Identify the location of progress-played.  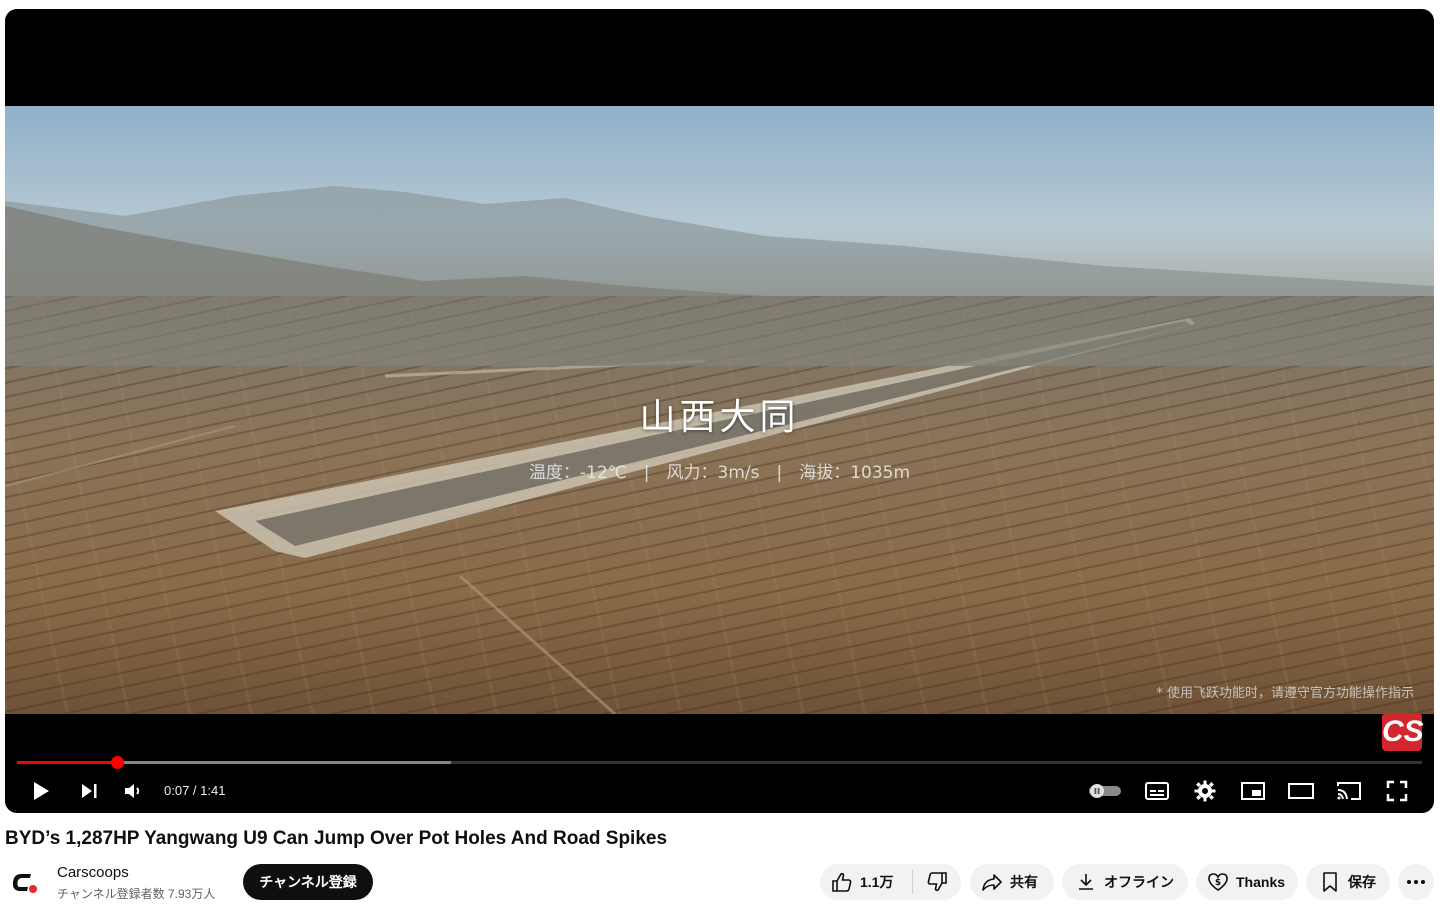
(67, 762).